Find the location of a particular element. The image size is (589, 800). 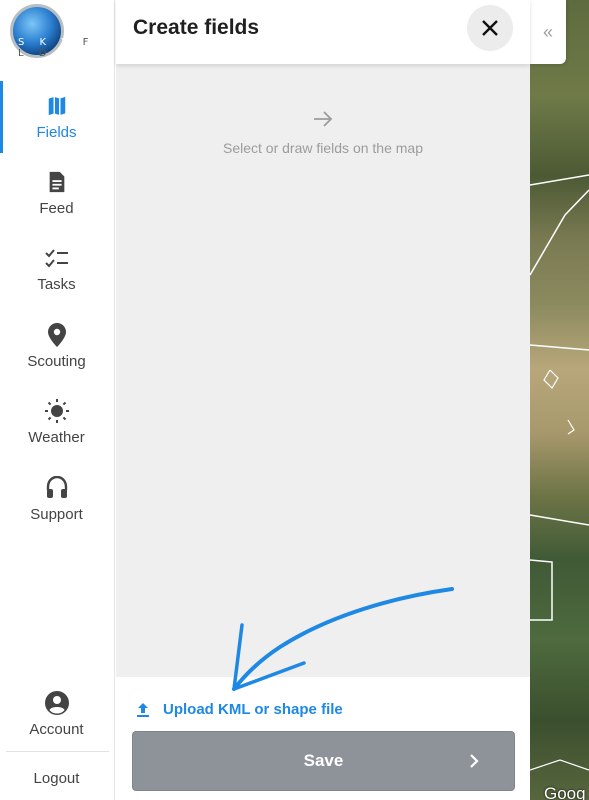

upload-kml-link: Upload KML or shape file is located at coordinates (239, 709).